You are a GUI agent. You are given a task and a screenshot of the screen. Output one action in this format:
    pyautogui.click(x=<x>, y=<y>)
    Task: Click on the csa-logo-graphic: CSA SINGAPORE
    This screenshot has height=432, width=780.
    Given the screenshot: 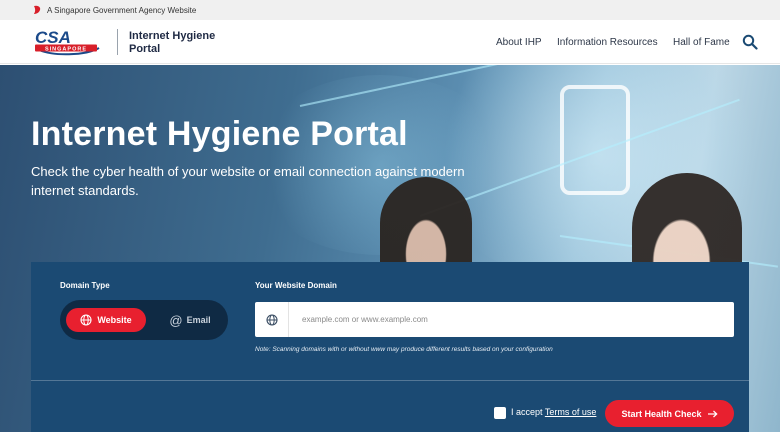 What is the action you would take?
    pyautogui.click(x=67, y=42)
    